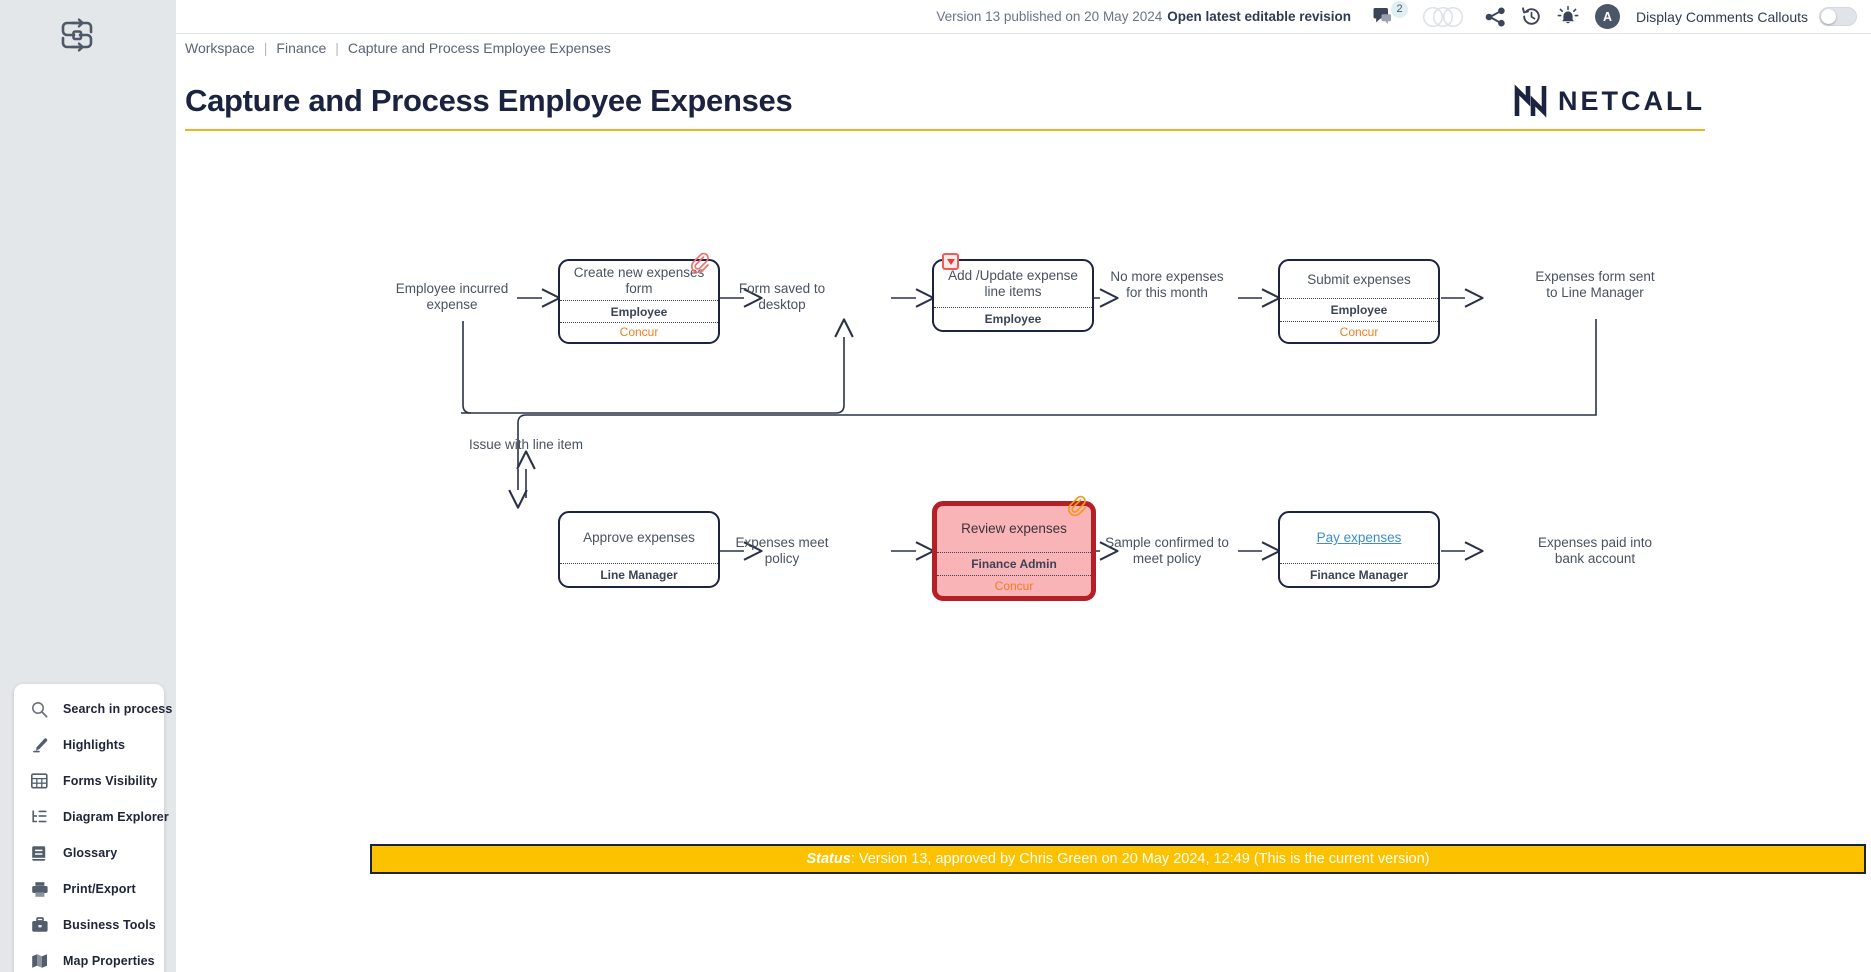  I want to click on briefcase-icon, so click(42, 925).